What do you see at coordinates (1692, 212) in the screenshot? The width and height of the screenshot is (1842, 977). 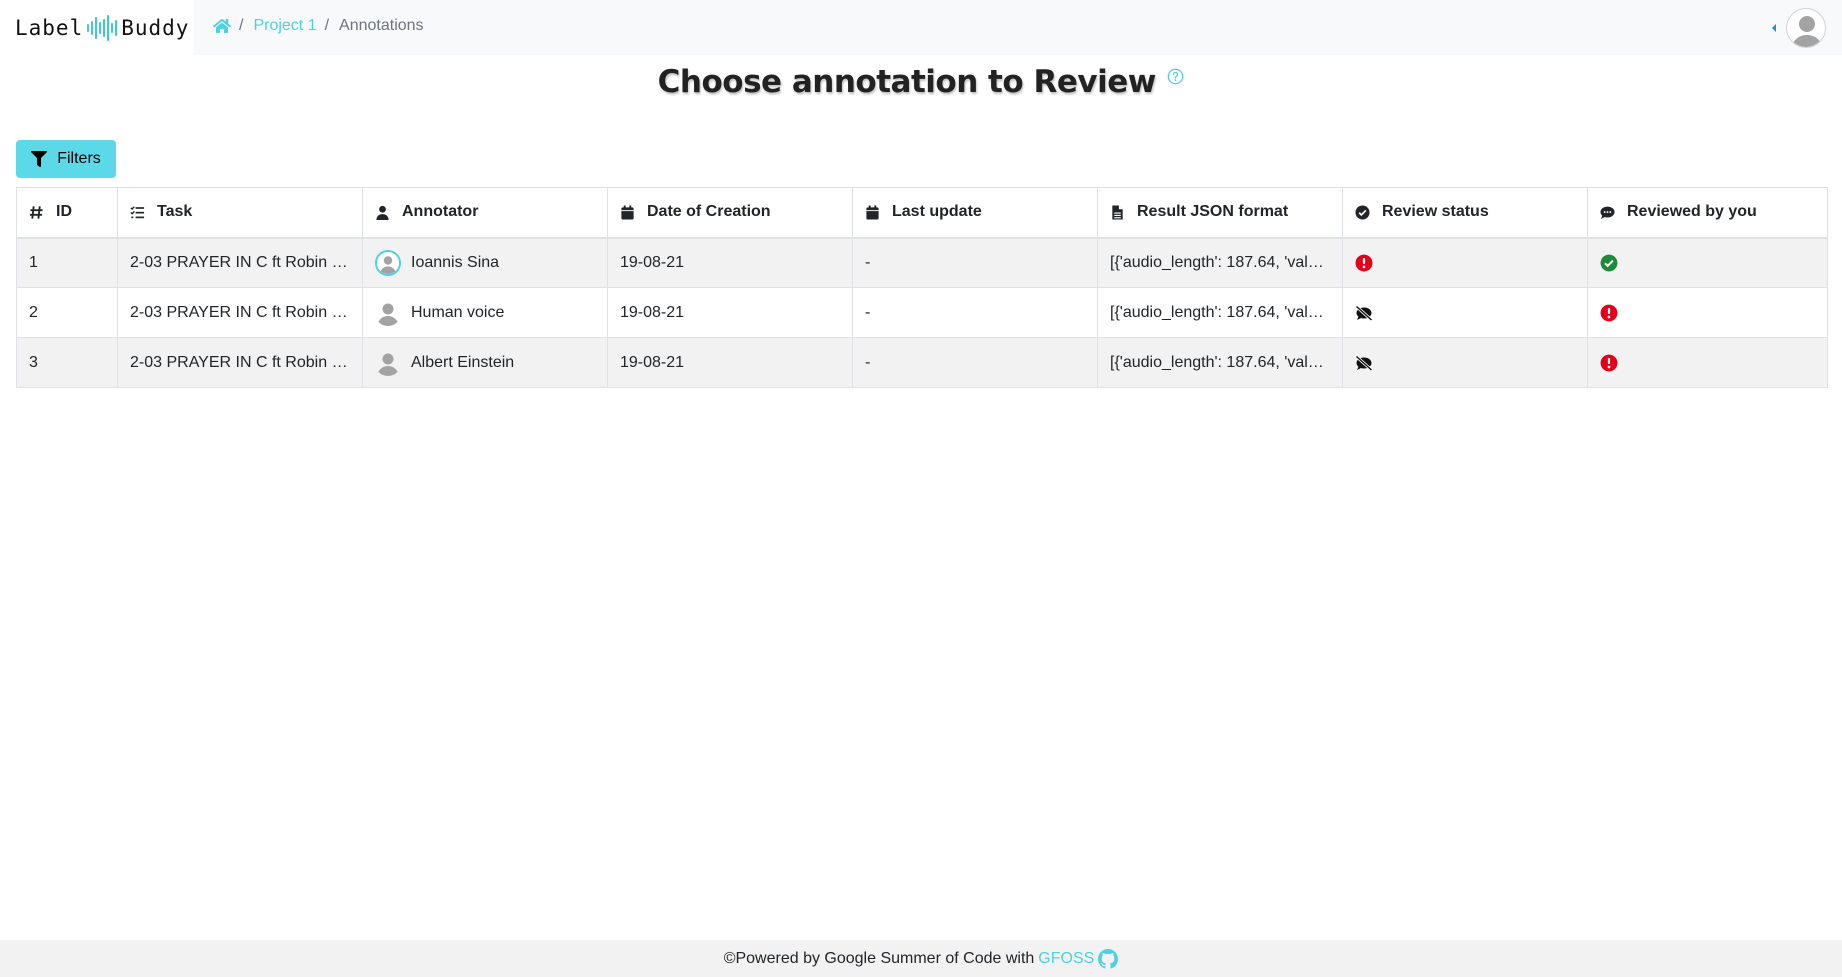 I see `header-label: Reviewed by you` at bounding box center [1692, 212].